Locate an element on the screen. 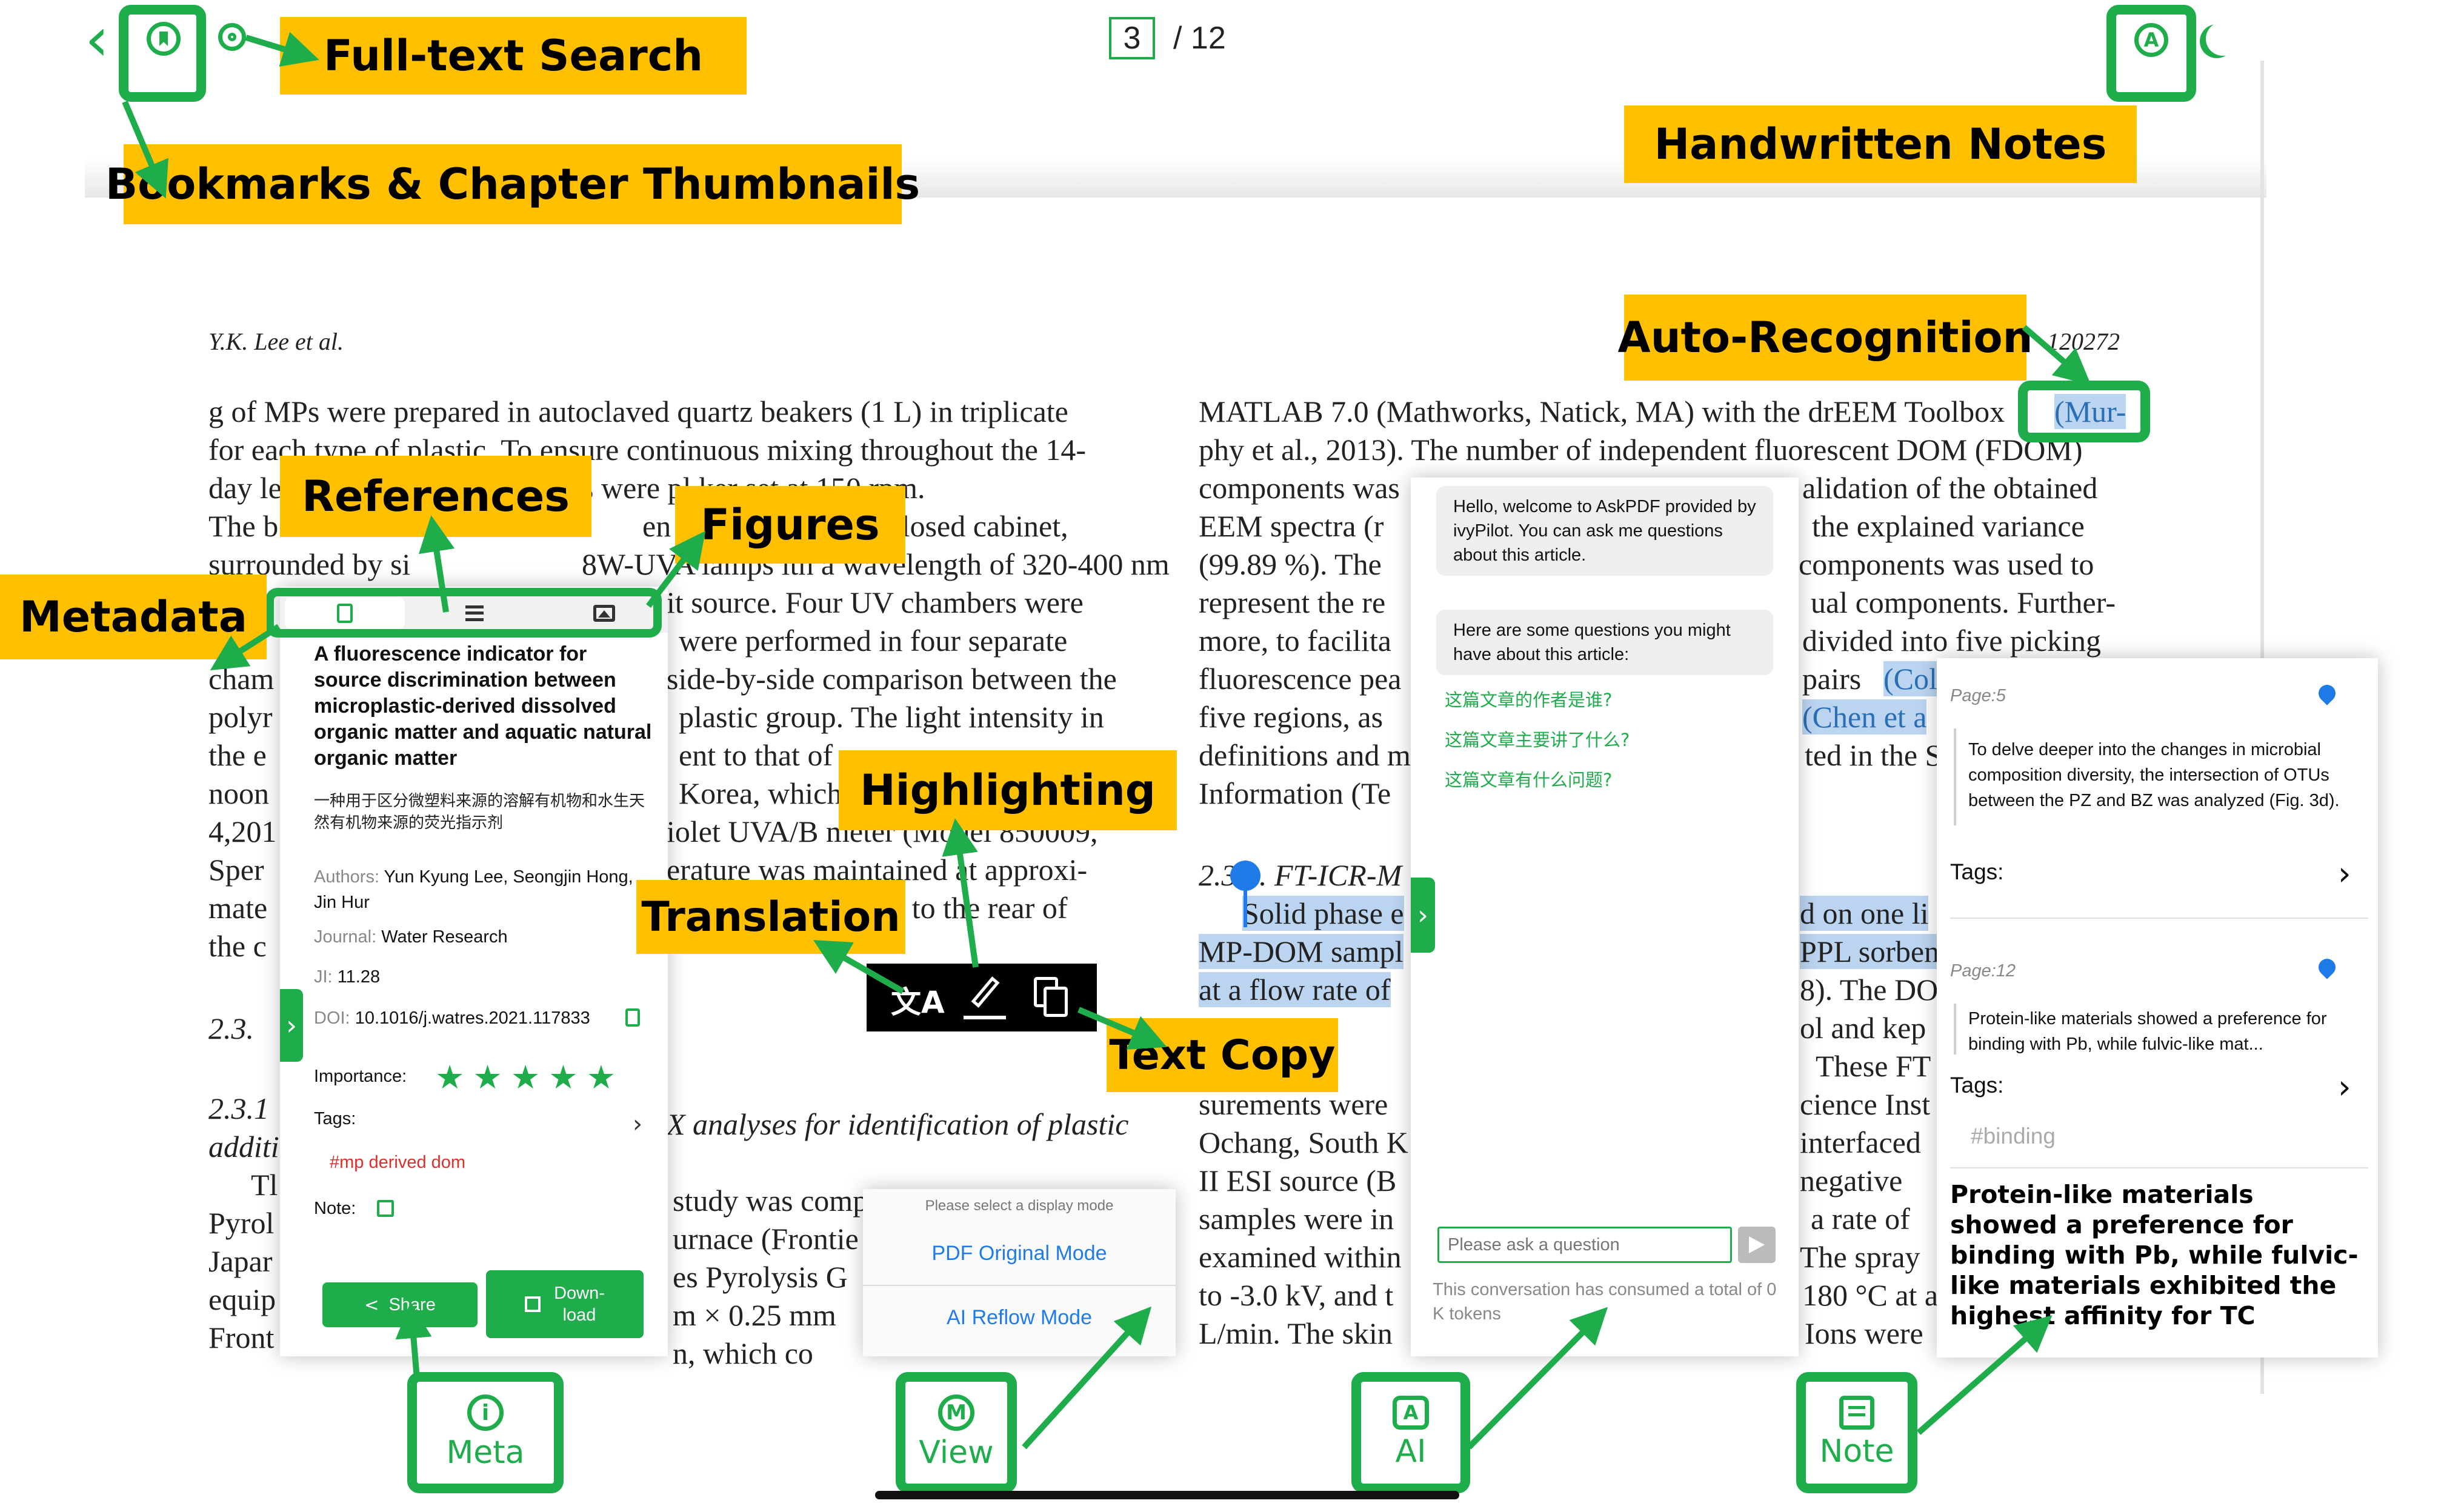  meta-tab-label: Meta is located at coordinates (485, 1452).